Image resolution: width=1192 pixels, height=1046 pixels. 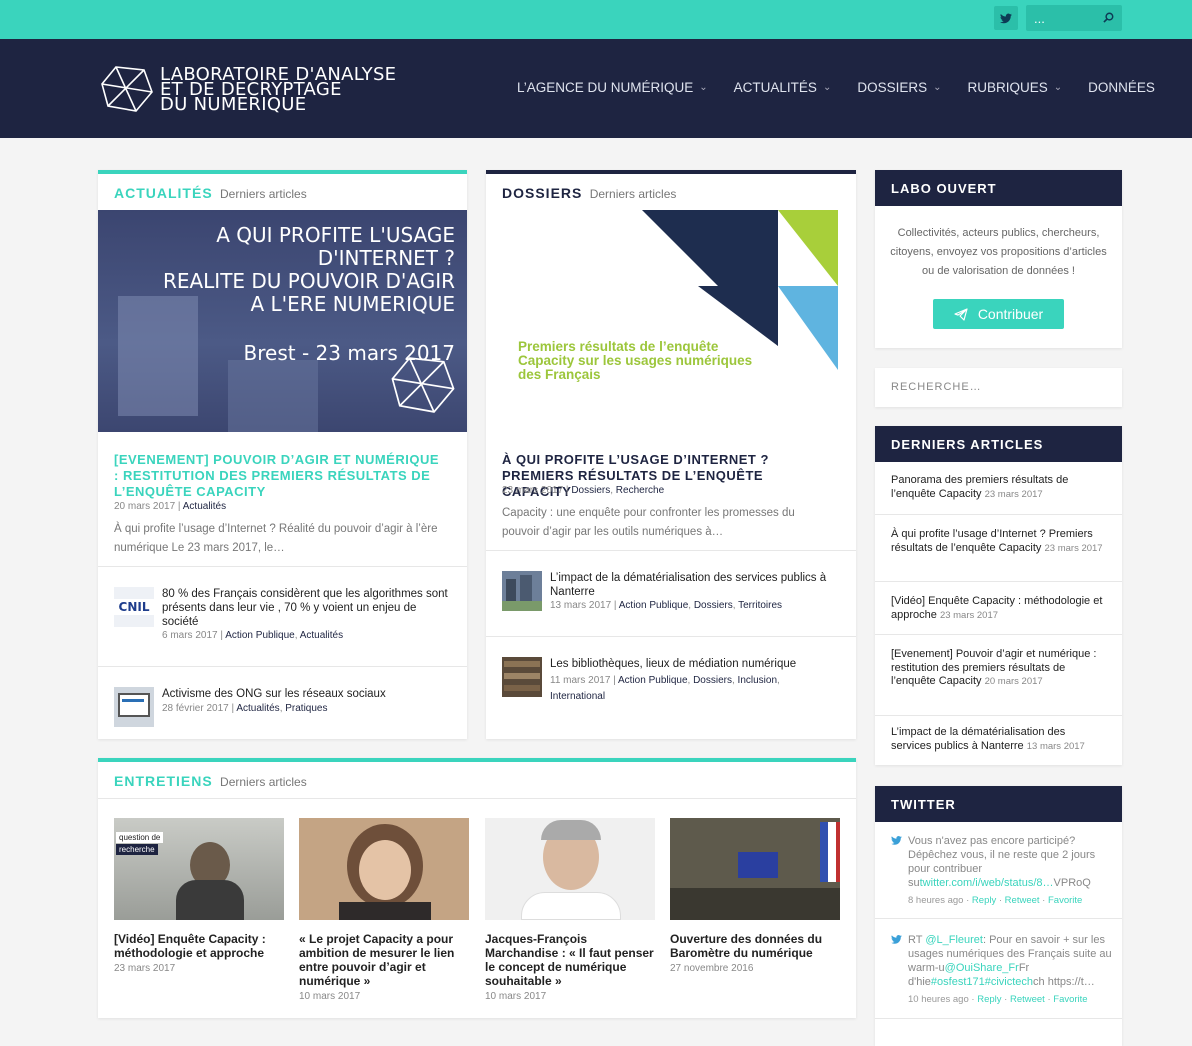 I want to click on post-date: 13 mars 2017, so click(x=581, y=605).